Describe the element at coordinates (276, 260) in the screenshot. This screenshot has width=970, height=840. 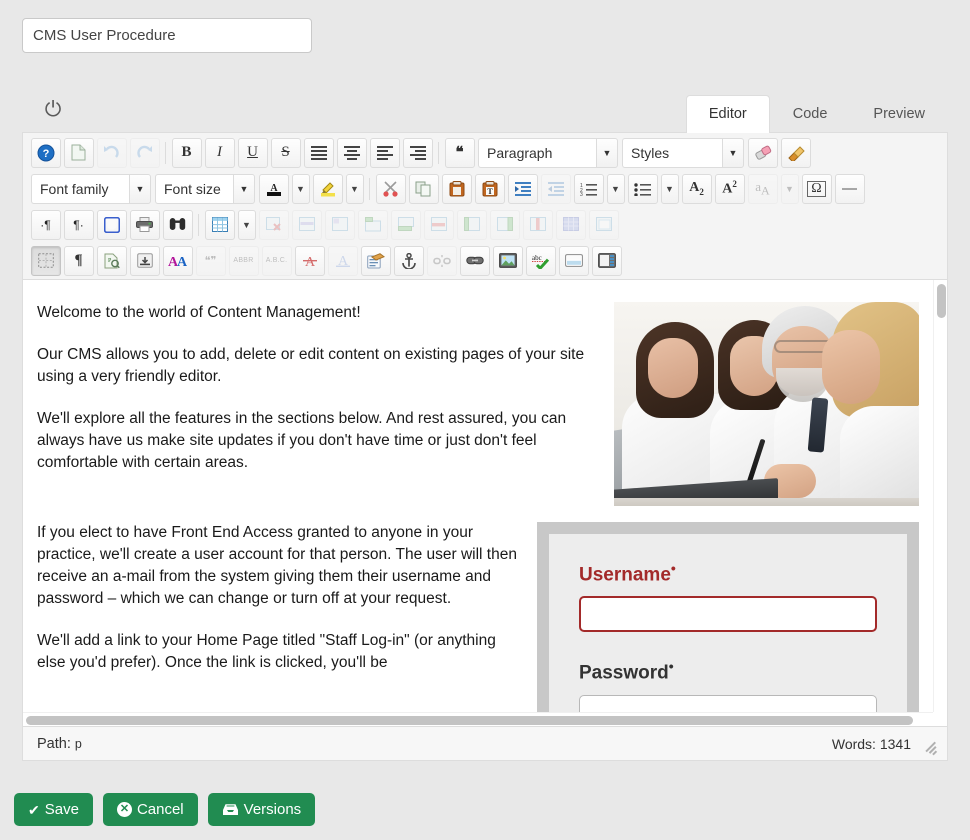
I see `acronym-icon: A.B.C.` at that location.